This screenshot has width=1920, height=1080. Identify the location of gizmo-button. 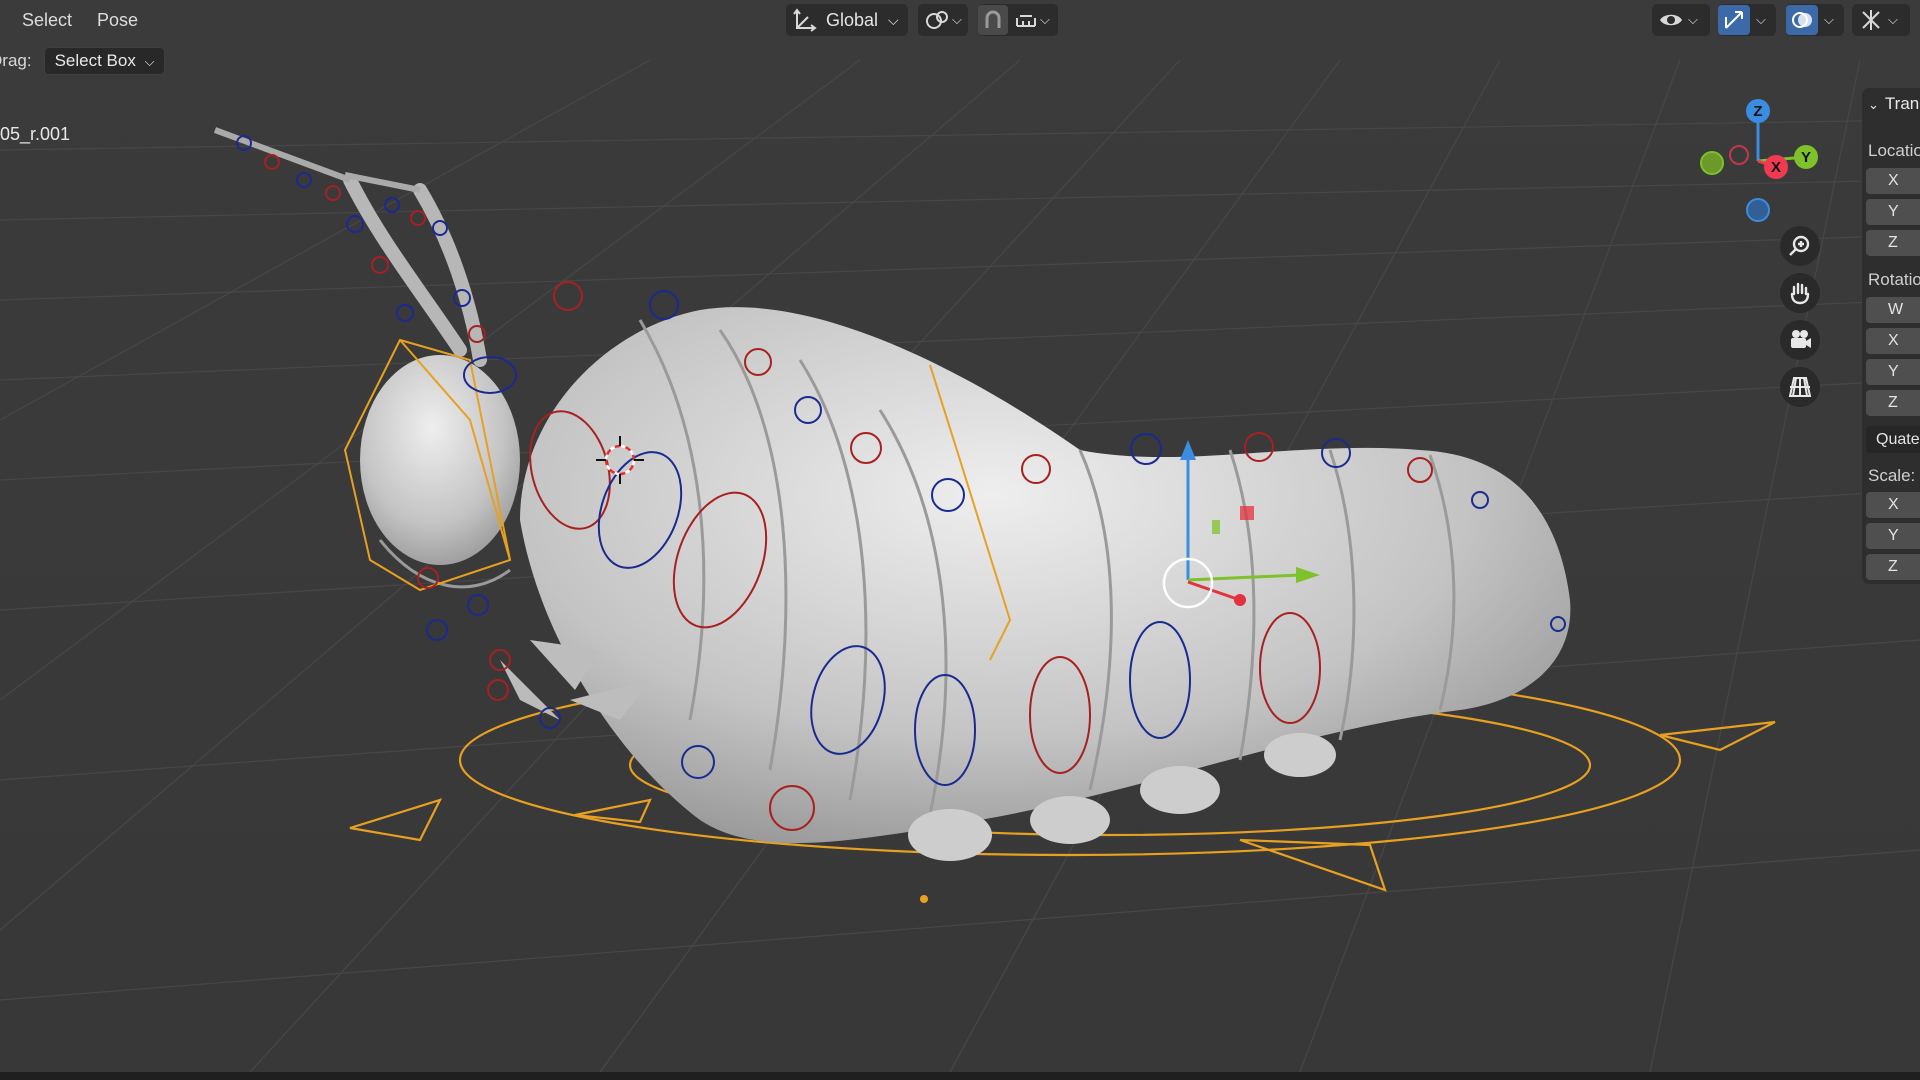
(1734, 20).